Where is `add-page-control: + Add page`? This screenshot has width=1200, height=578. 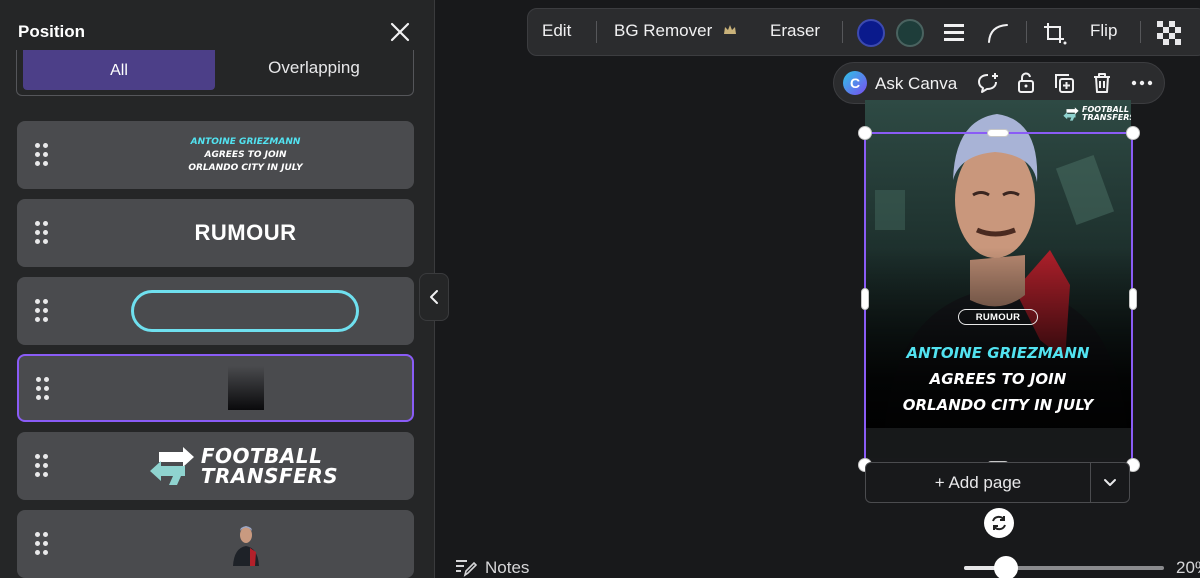 add-page-control: + Add page is located at coordinates (997, 482).